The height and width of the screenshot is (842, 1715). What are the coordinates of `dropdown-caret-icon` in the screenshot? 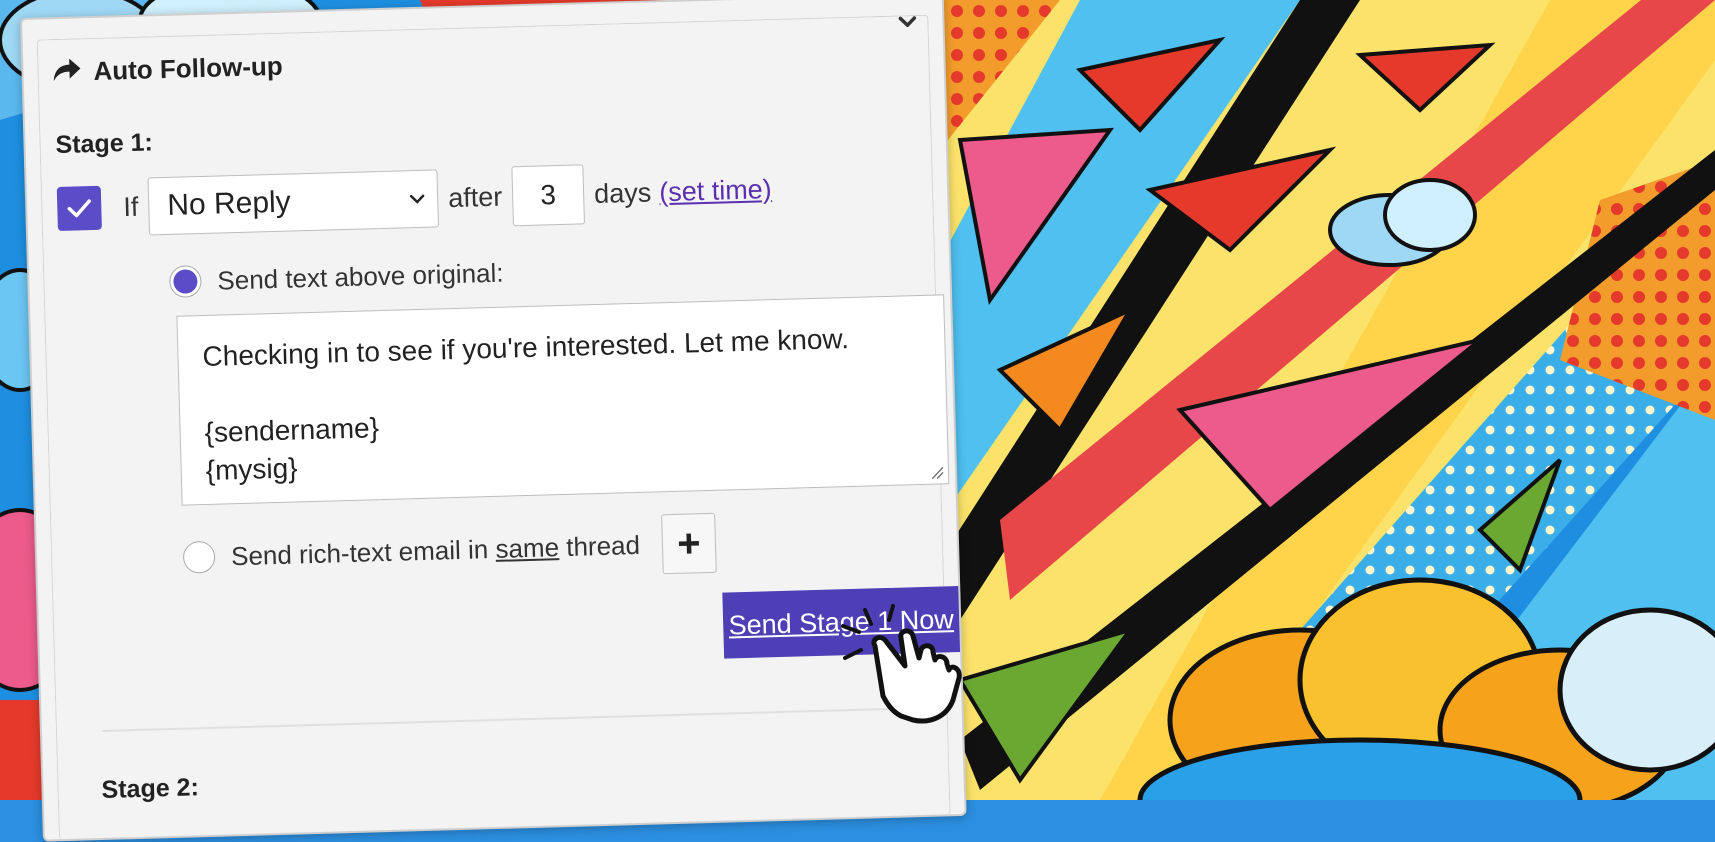 It's located at (417, 199).